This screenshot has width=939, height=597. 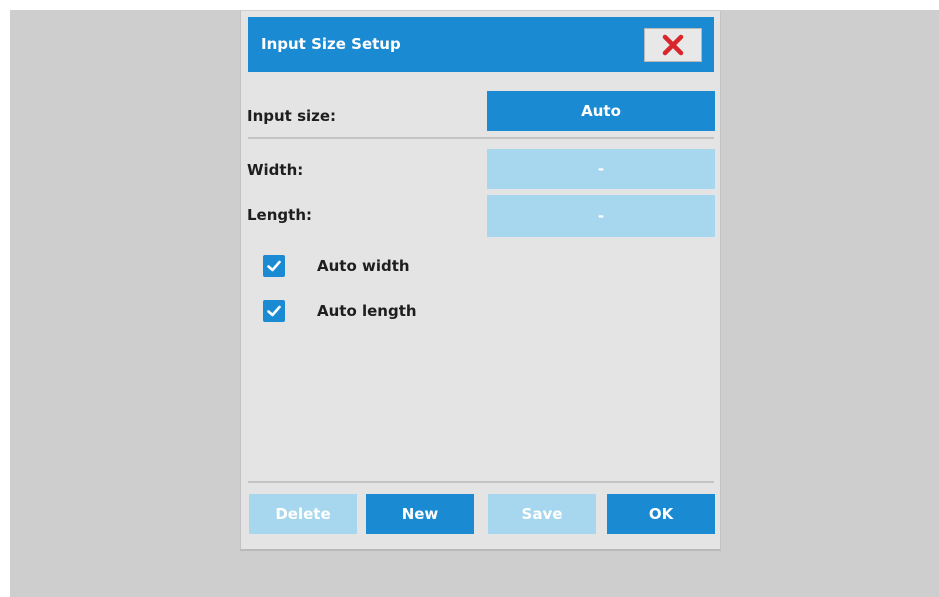 I want to click on auto-width-option: Auto width, so click(x=336, y=266).